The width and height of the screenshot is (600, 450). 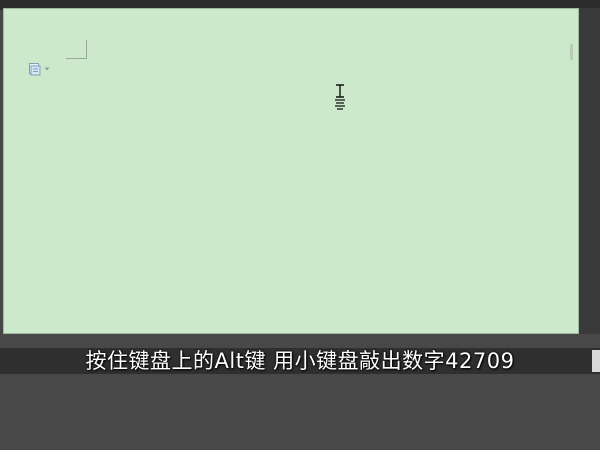 What do you see at coordinates (340, 97) in the screenshot?
I see `ibeam-cursor-icon` at bounding box center [340, 97].